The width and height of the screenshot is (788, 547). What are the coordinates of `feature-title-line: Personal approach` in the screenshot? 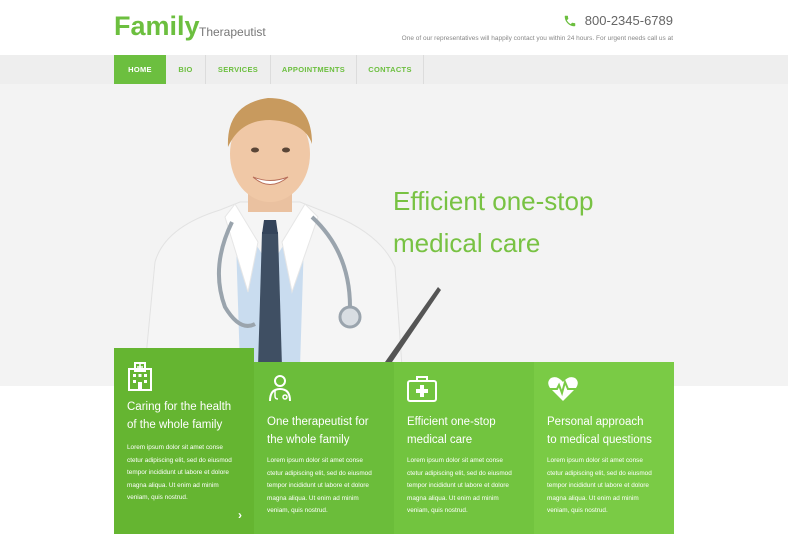 It's located at (595, 422).